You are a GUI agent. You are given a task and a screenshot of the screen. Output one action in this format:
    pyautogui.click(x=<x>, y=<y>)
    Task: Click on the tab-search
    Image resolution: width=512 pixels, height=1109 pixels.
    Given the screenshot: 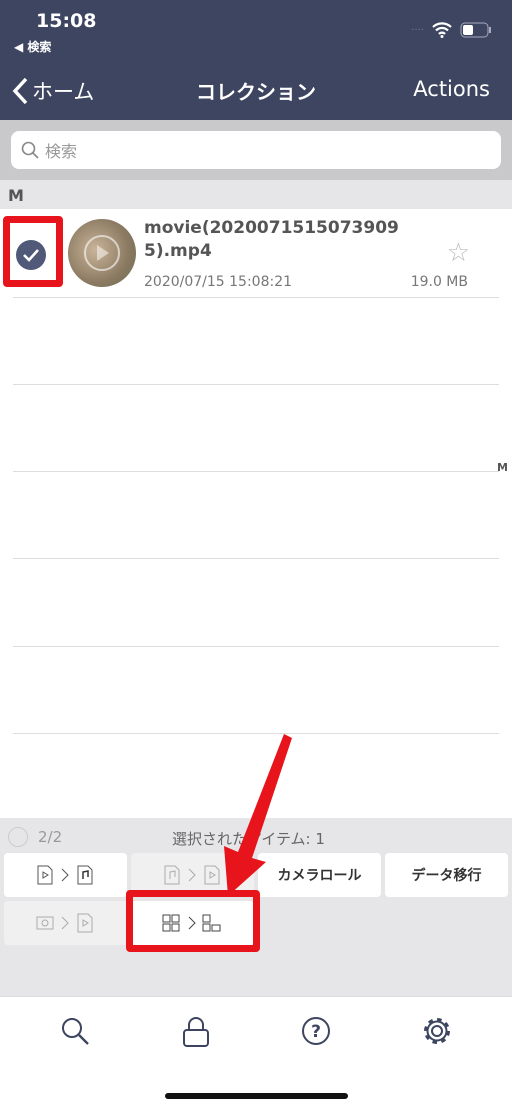 What is the action you would take?
    pyautogui.click(x=75, y=1033)
    